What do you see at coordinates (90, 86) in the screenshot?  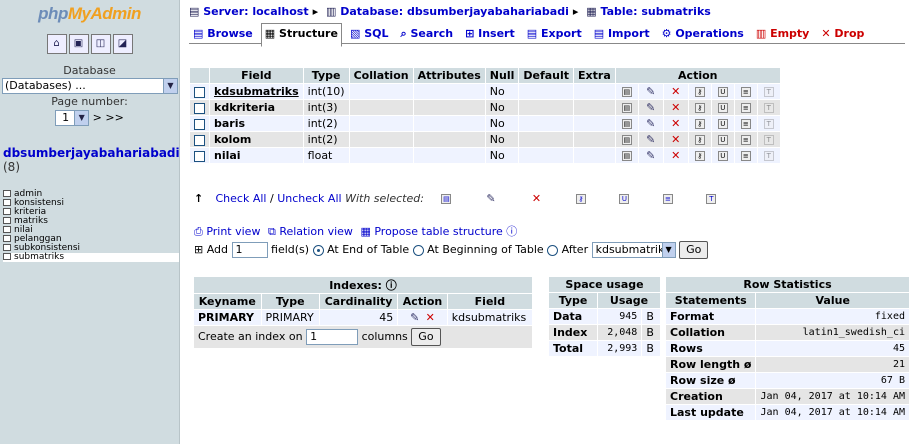 I see `database-select: (Databases) ... ▼` at bounding box center [90, 86].